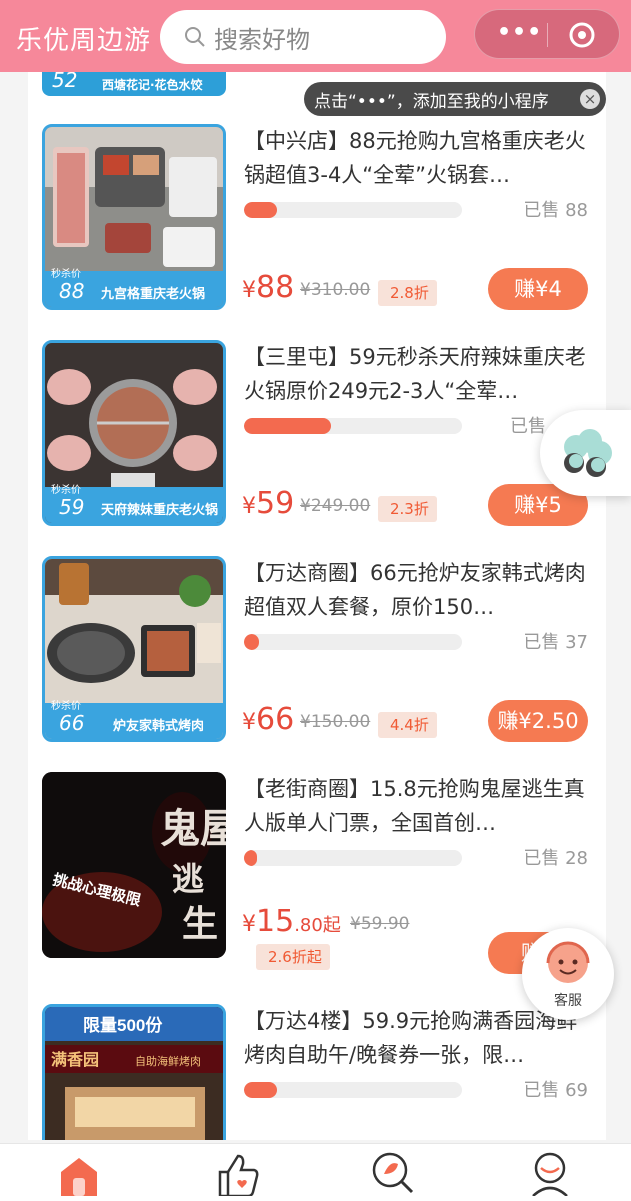 The width and height of the screenshot is (631, 1201). What do you see at coordinates (293, 957) in the screenshot?
I see `discount-tag: 2.6折起` at bounding box center [293, 957].